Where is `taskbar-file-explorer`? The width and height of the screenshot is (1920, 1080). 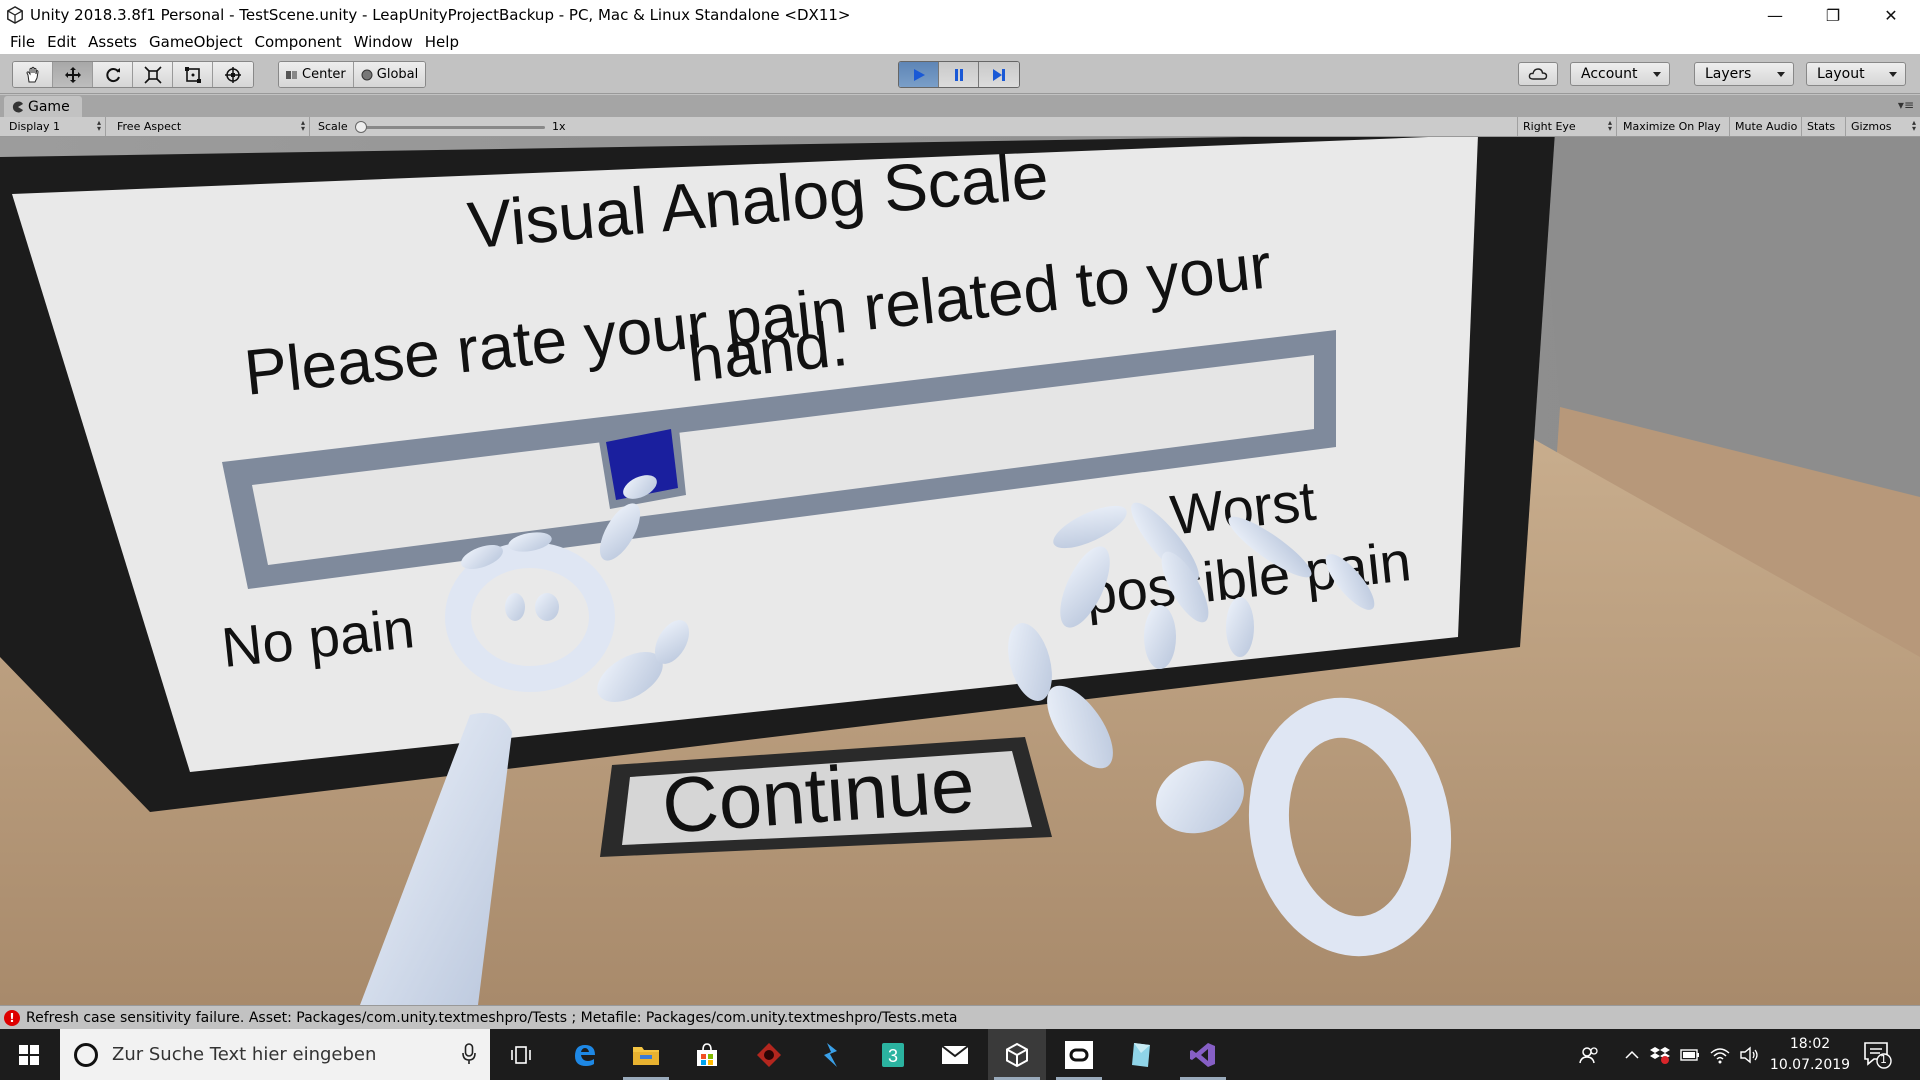
taskbar-file-explorer is located at coordinates (646, 1054).